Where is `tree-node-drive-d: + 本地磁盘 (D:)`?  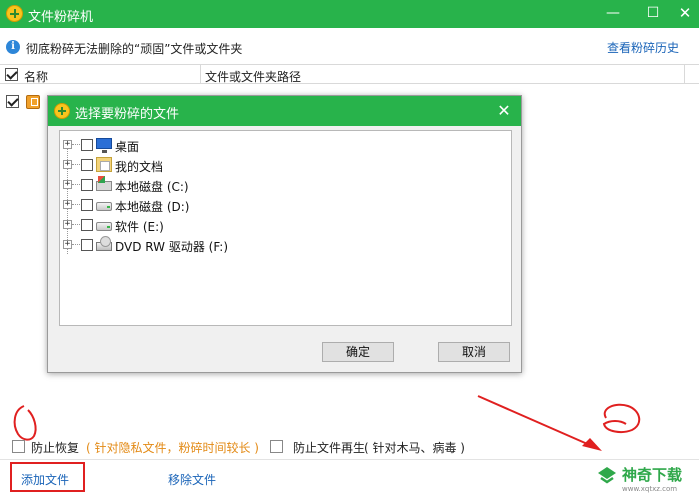
tree-node-drive-d: + 本地磁盘 (D:) is located at coordinates (280, 205).